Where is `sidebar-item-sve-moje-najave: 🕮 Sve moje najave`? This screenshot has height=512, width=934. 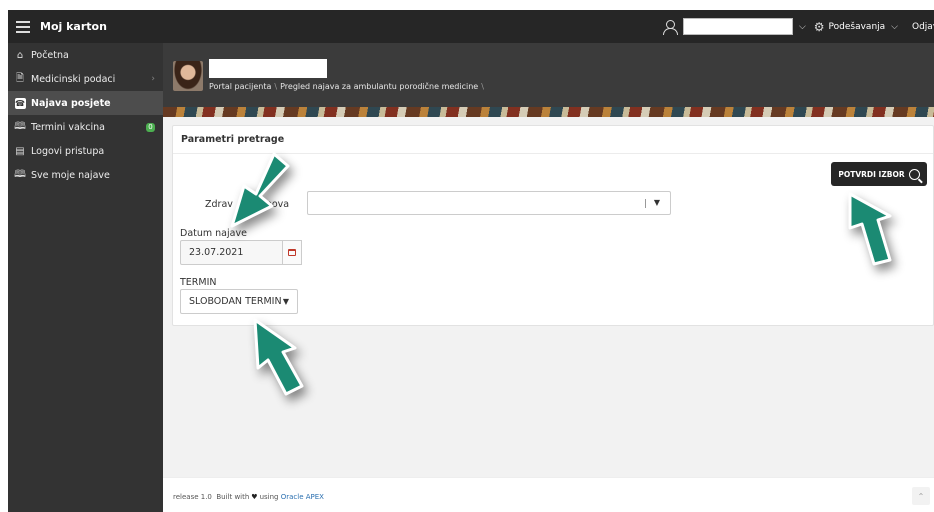
sidebar-item-sve-moje-najave: 🕮 Sve moje najave is located at coordinates (85, 175).